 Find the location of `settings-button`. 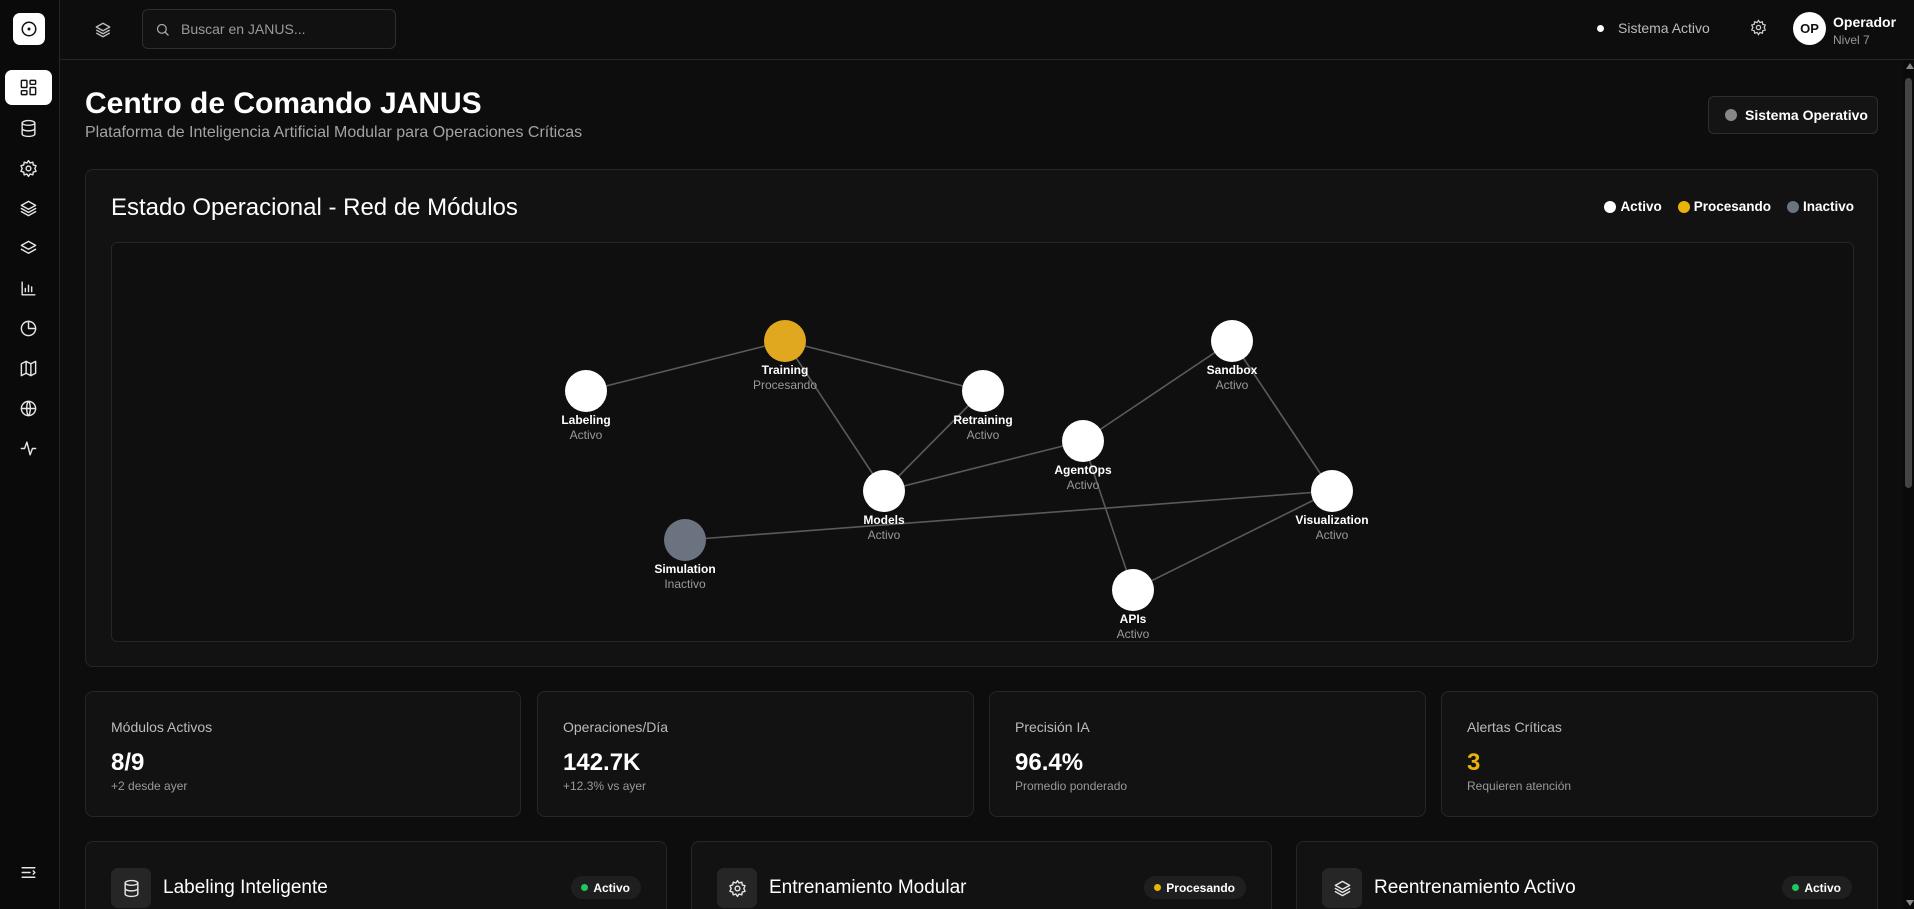

settings-button is located at coordinates (1760, 29).